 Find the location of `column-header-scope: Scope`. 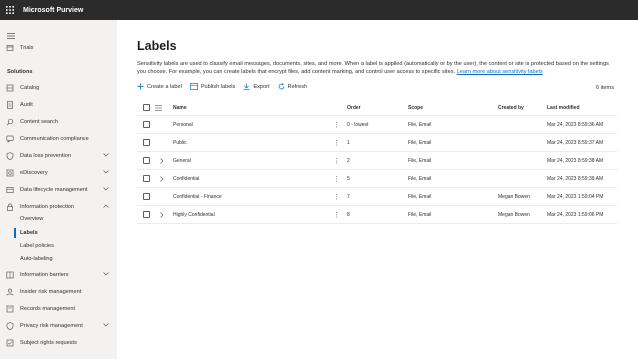

column-header-scope: Scope is located at coordinates (415, 107).